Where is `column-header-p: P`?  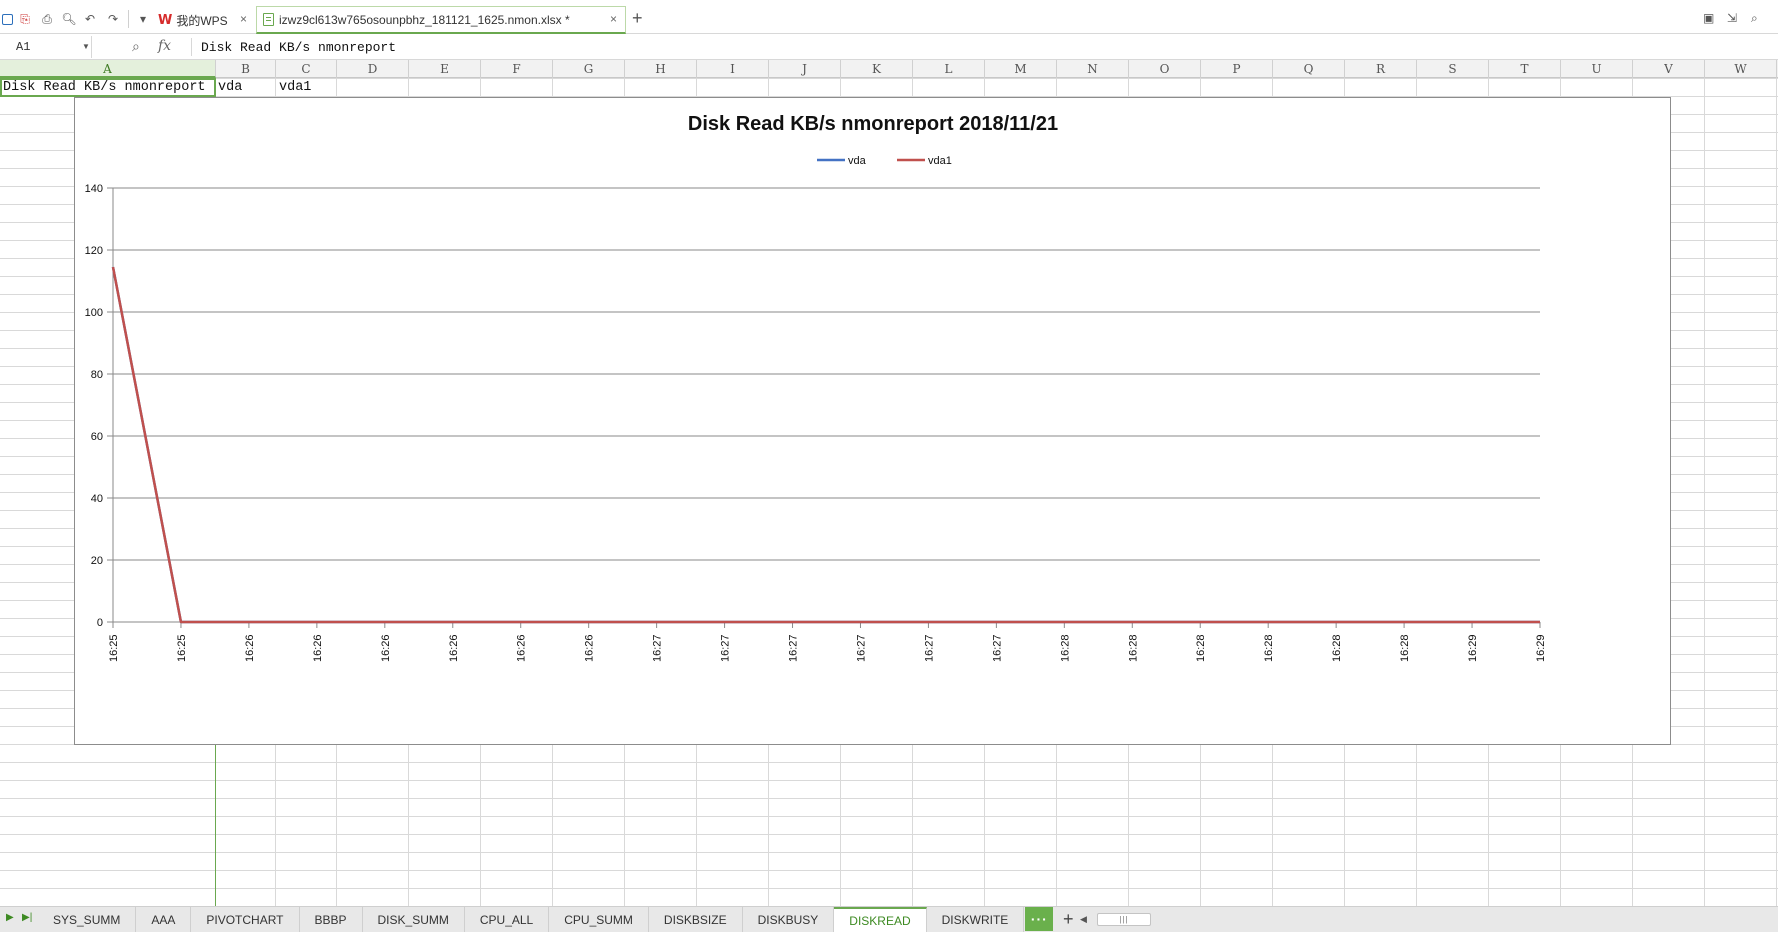 column-header-p: P is located at coordinates (1237, 69).